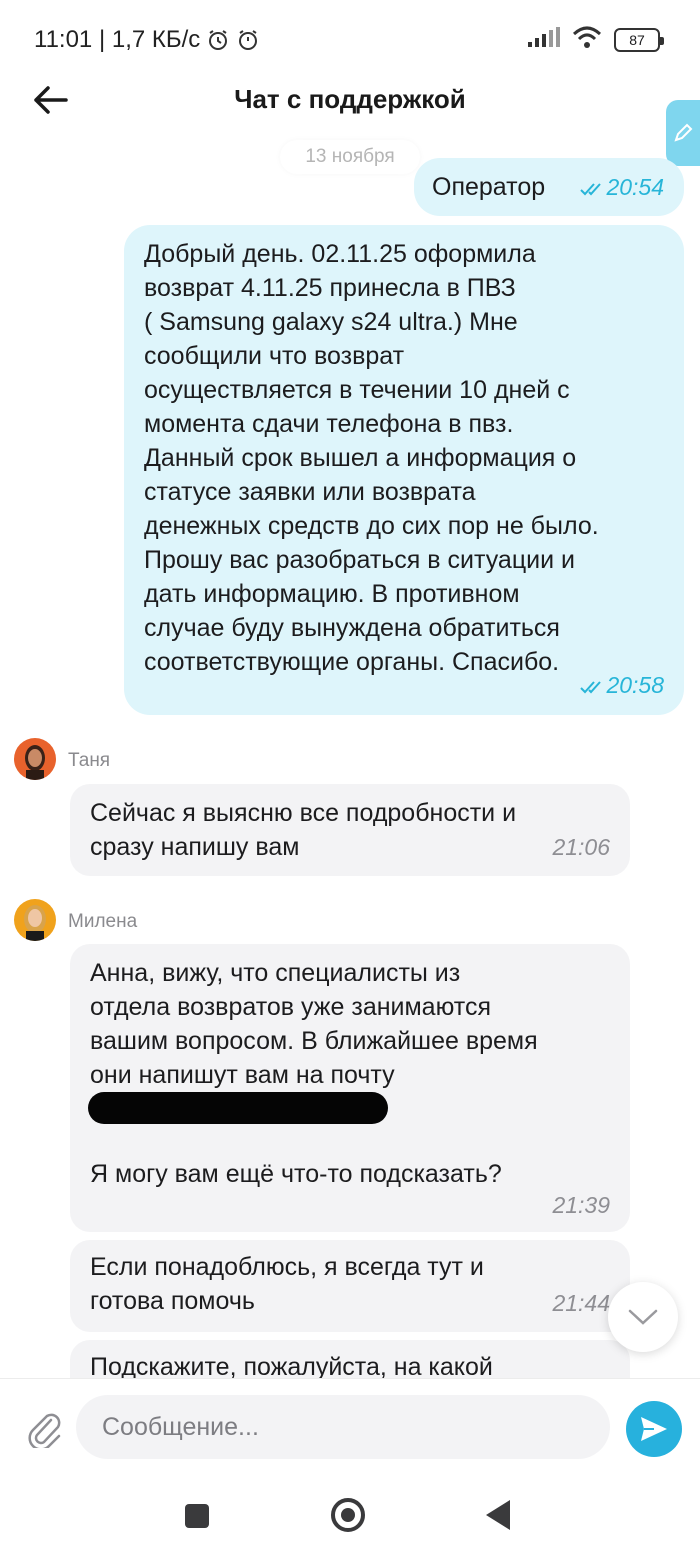 This screenshot has width=700, height=1556. What do you see at coordinates (89, 760) in the screenshot?
I see `sender-name: Таня` at bounding box center [89, 760].